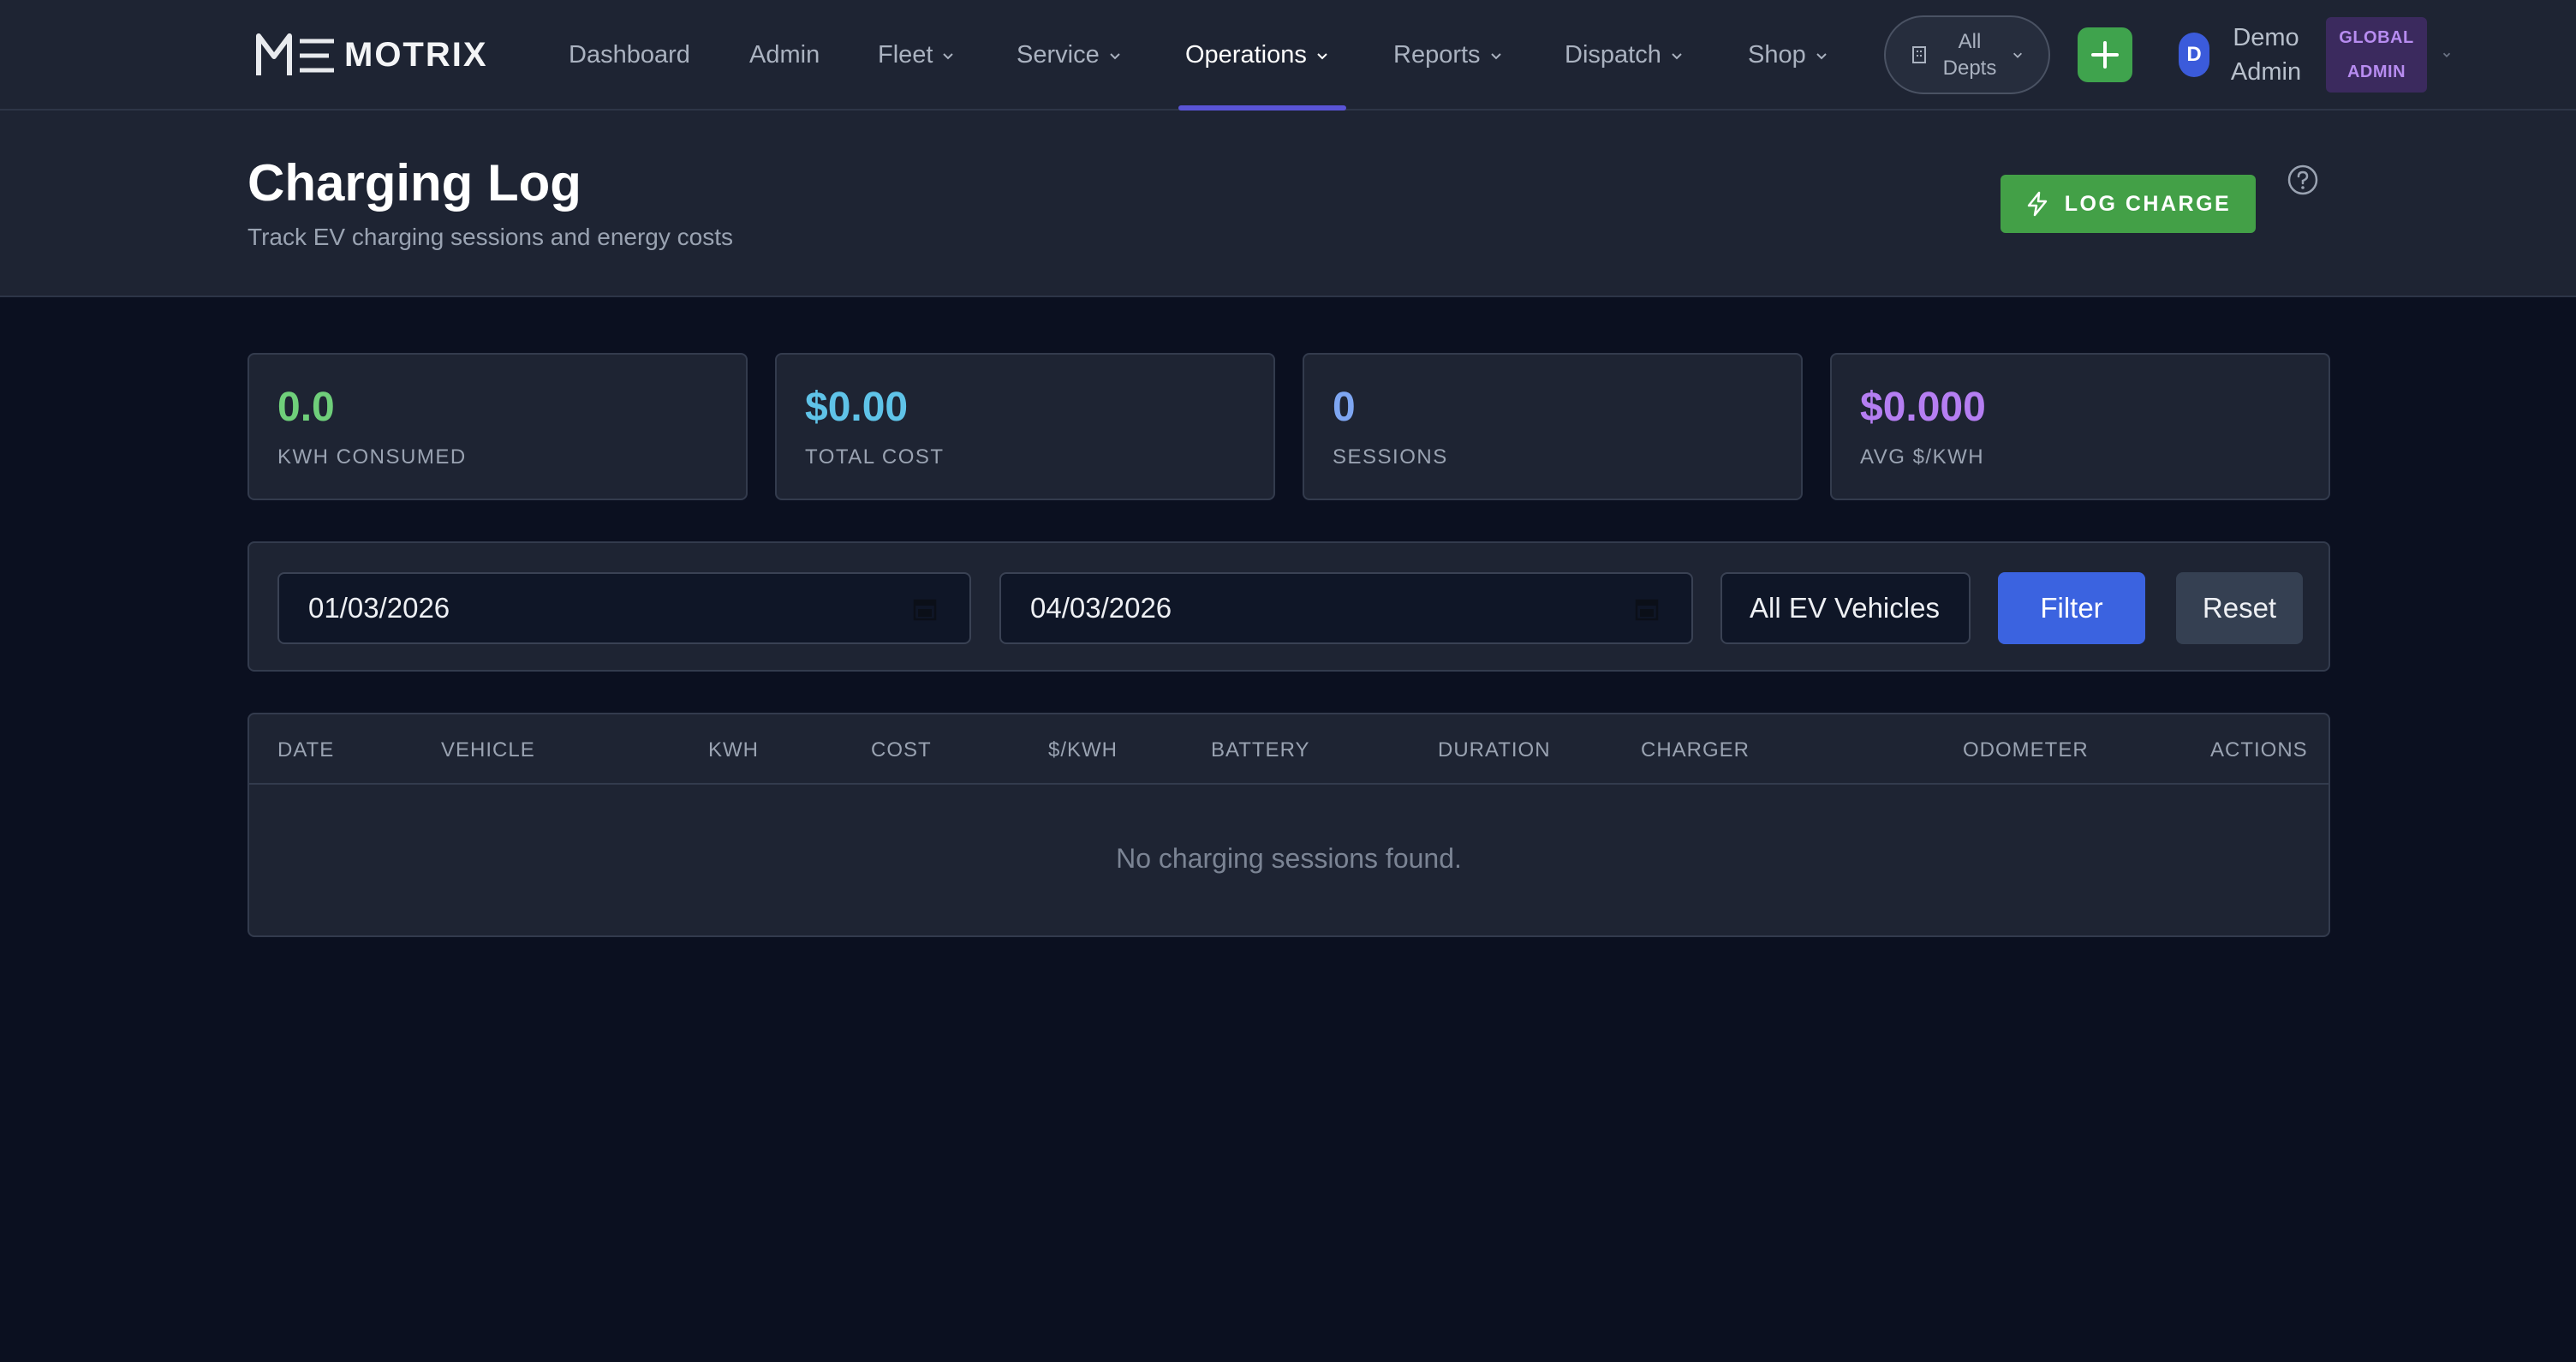  Describe the element at coordinates (295, 54) in the screenshot. I see `motrix-logo-icon` at that location.